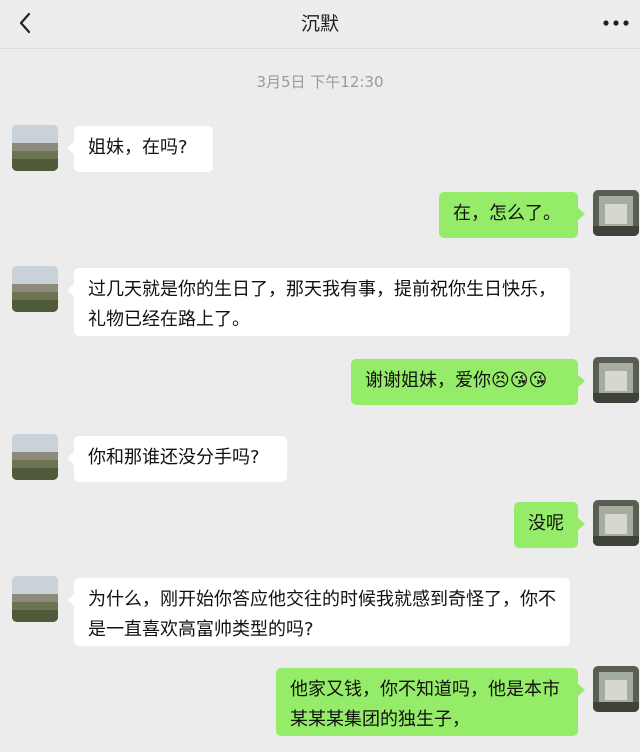  I want to click on chat-title: 沉默, so click(319, 24).